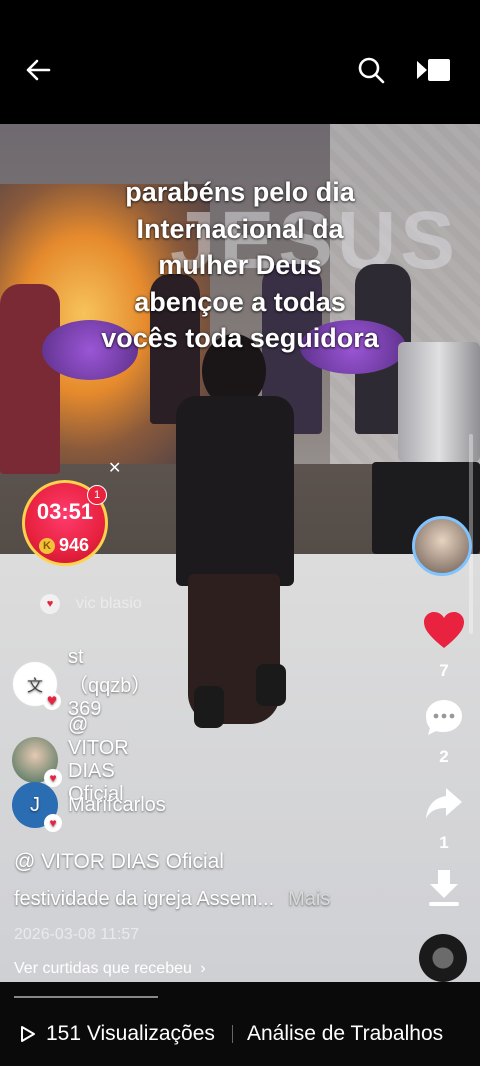  What do you see at coordinates (28, 1034) in the screenshot?
I see `play-icon` at bounding box center [28, 1034].